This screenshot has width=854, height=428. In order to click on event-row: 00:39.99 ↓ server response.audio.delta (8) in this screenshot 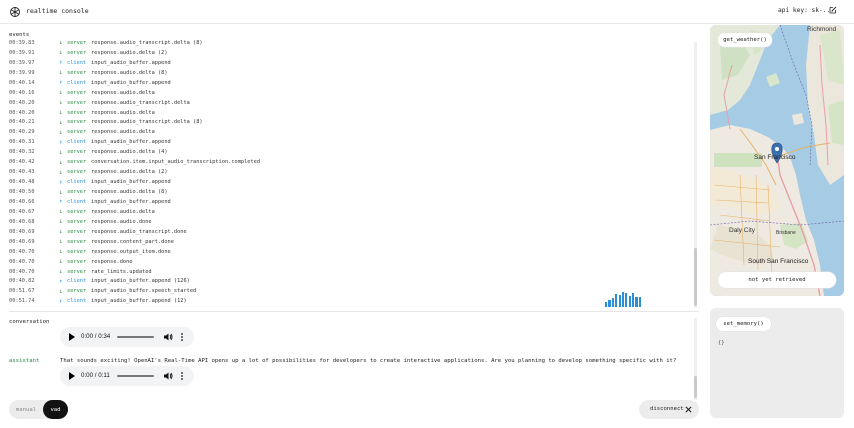, I will do `click(351, 73)`.